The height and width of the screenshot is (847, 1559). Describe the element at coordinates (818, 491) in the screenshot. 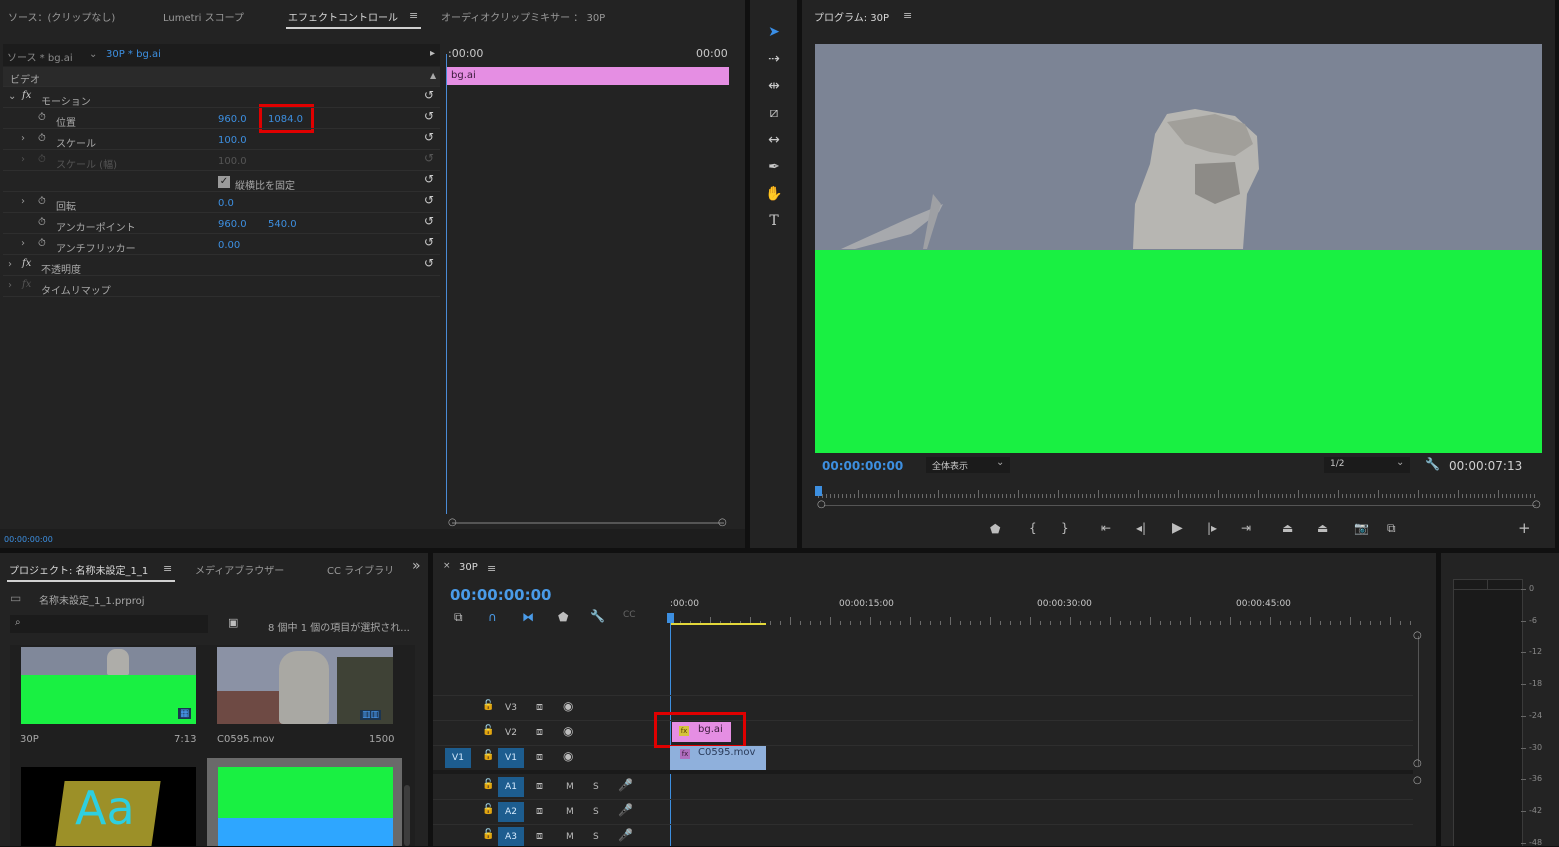

I see `program-playhead` at that location.